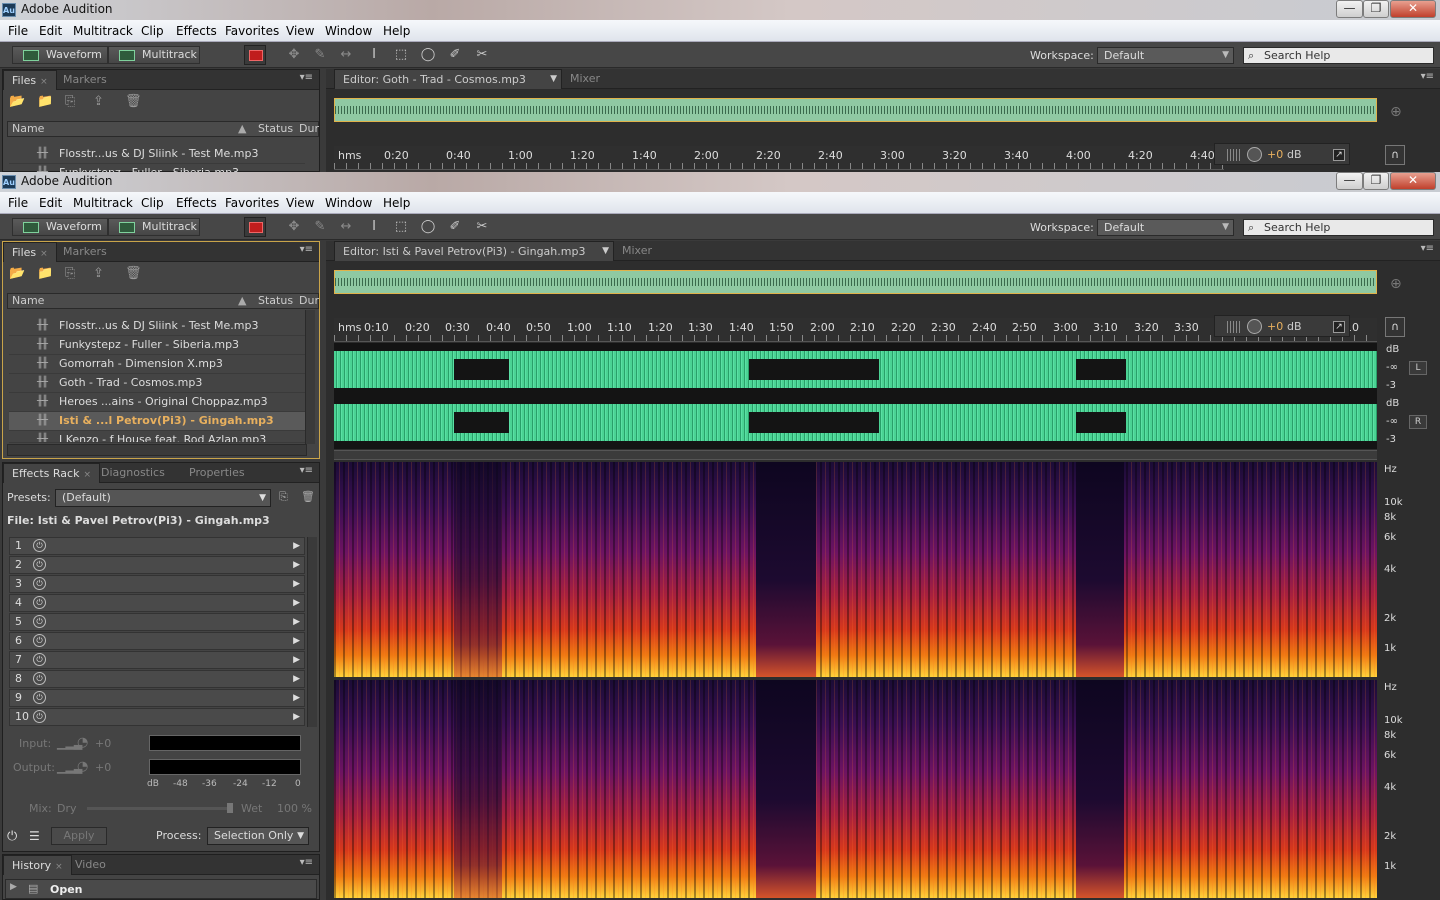  I want to click on list-item: ╫╫ Goth - Trad - Cosmos.mp3, so click(157, 383).